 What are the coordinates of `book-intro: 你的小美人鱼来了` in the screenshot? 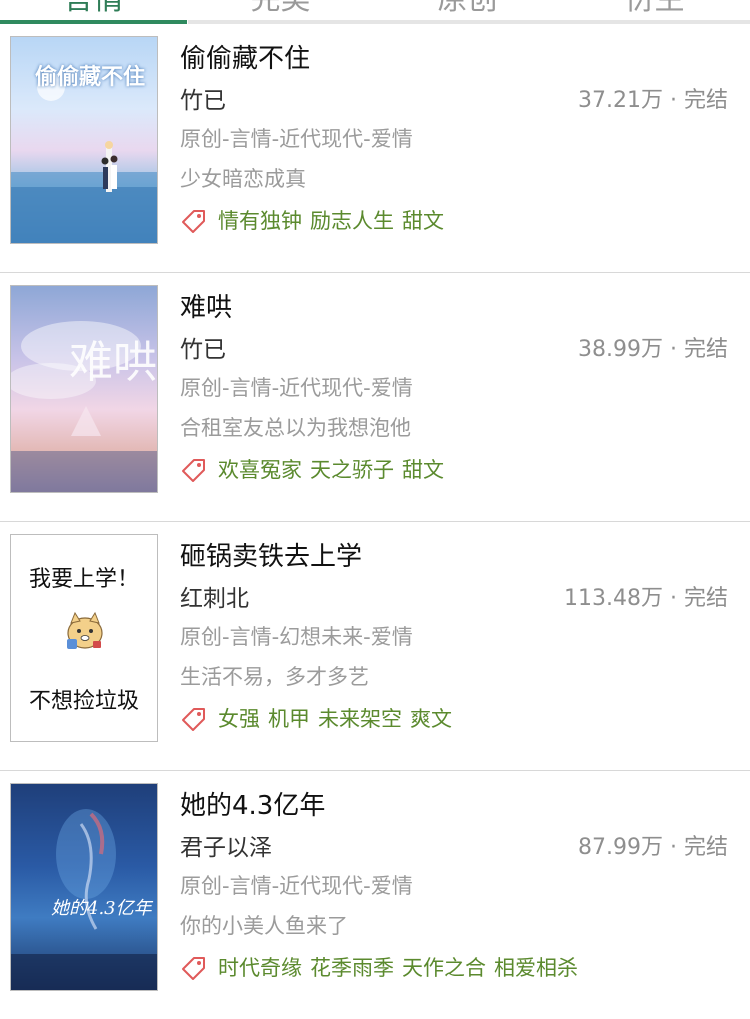 It's located at (264, 926).